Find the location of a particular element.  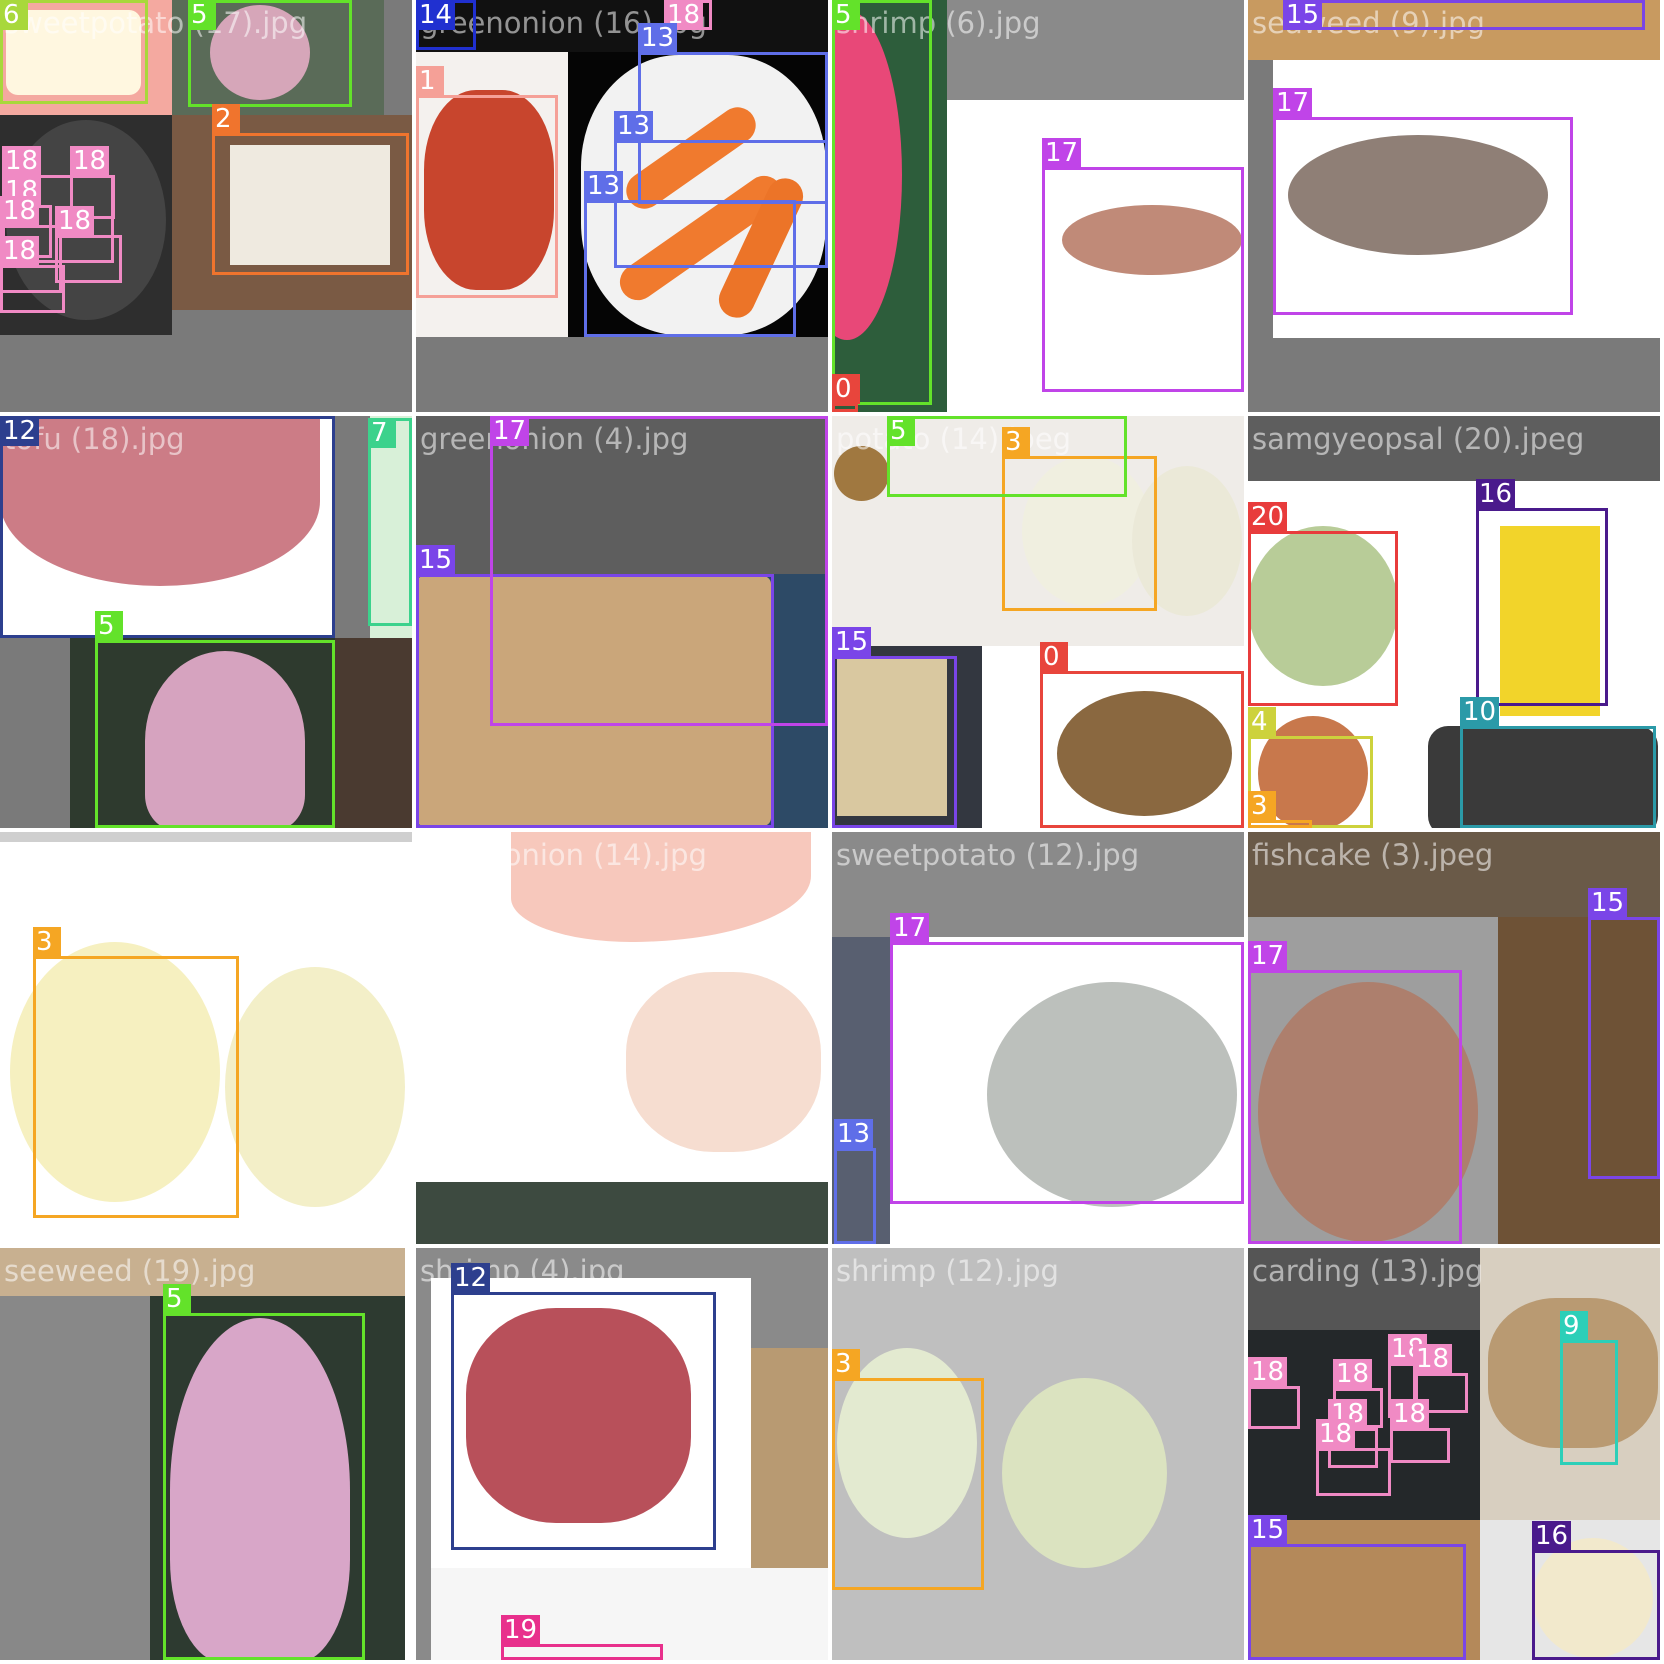

tile-title: fishcake (3).jpeg is located at coordinates (1373, 855).